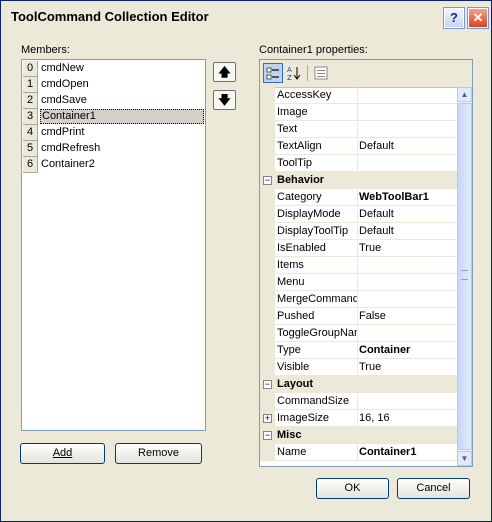  What do you see at coordinates (321, 73) in the screenshot?
I see `property-pages-icon` at bounding box center [321, 73].